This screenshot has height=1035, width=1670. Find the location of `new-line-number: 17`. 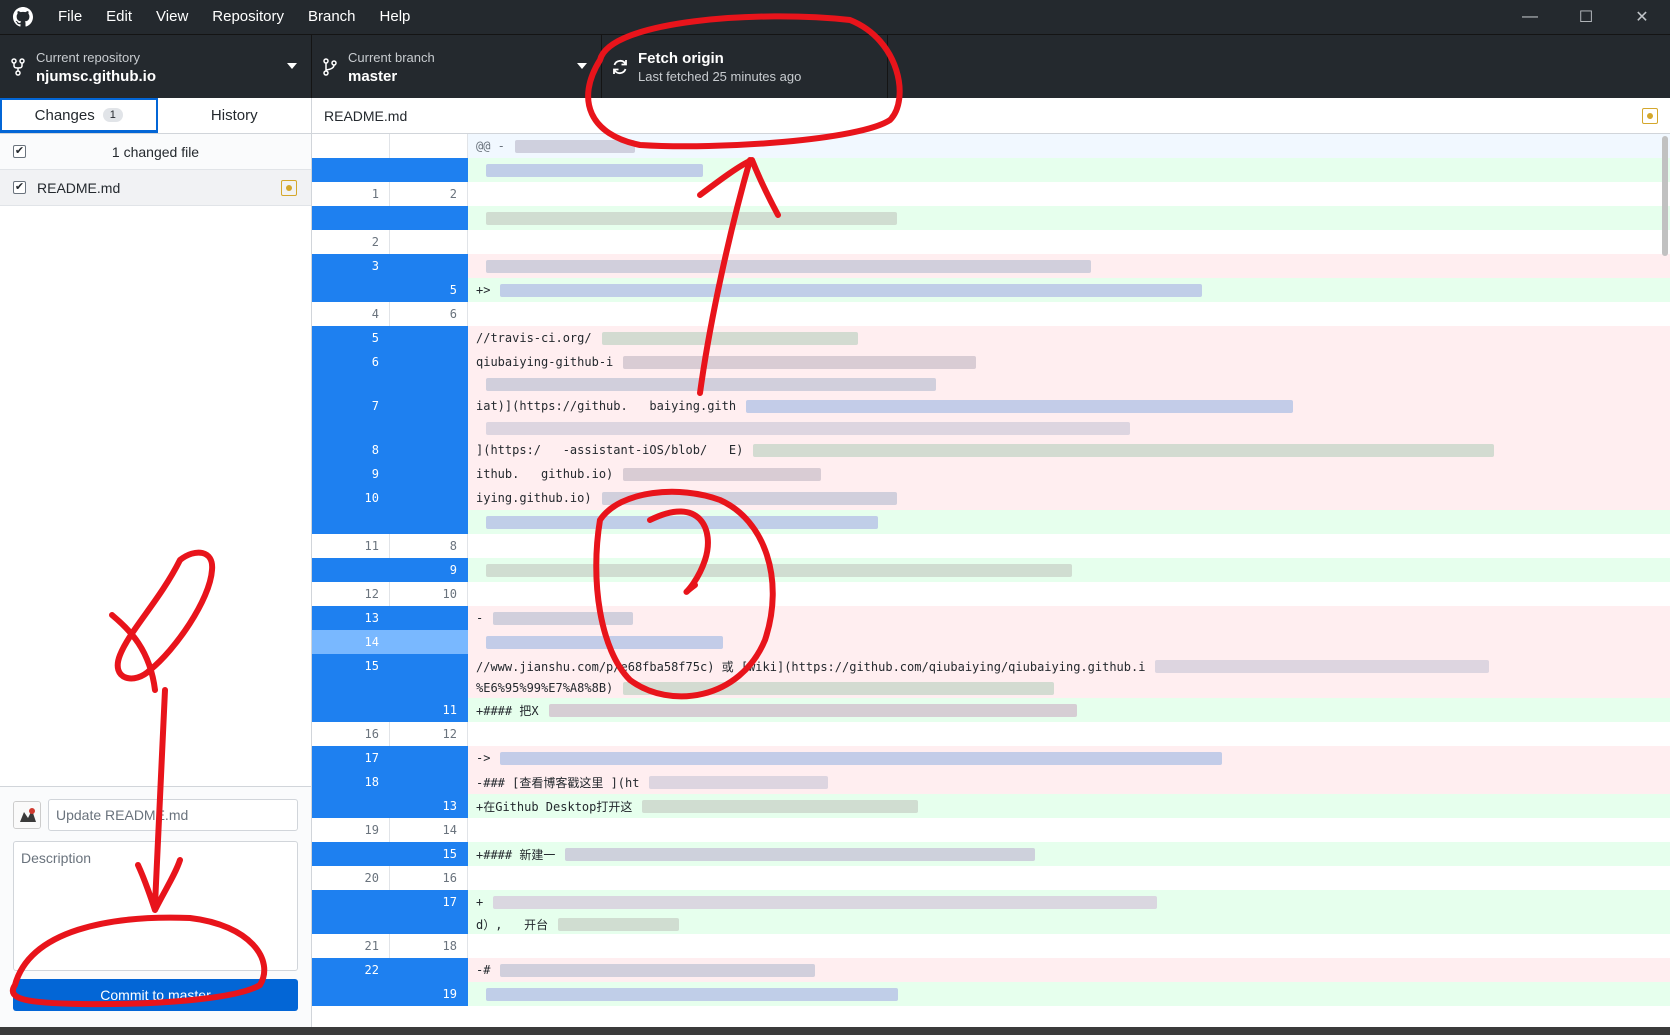

new-line-number: 17 is located at coordinates (429, 902).